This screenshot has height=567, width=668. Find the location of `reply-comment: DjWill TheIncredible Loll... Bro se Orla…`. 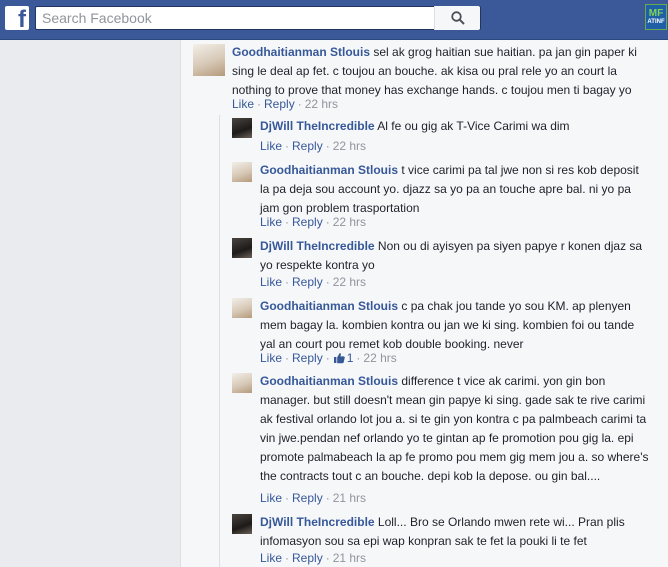

reply-comment: DjWill TheIncredible Loll... Bro se Orla… is located at coordinates (447, 540).